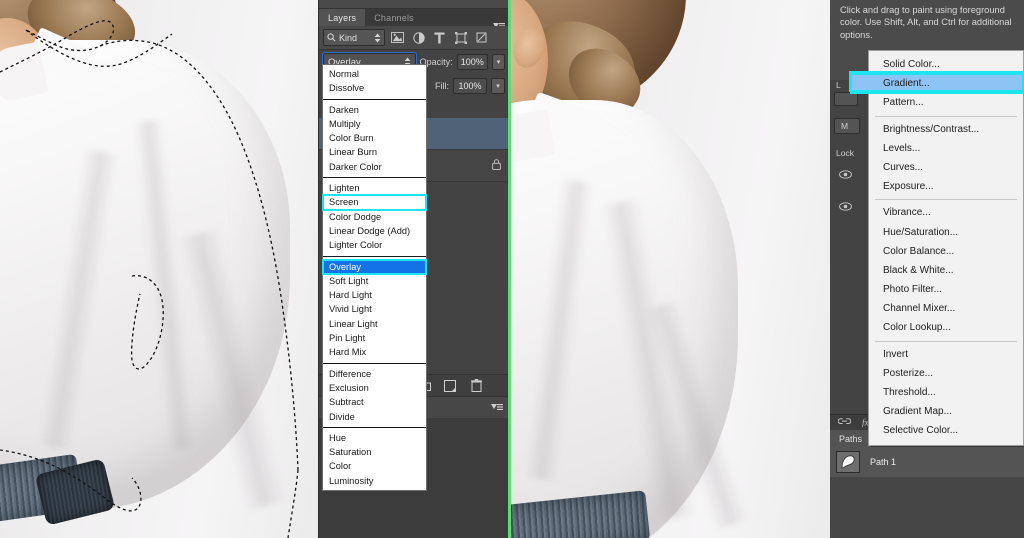  Describe the element at coordinates (472, 62) in the screenshot. I see `opacity-value: 100%` at that location.